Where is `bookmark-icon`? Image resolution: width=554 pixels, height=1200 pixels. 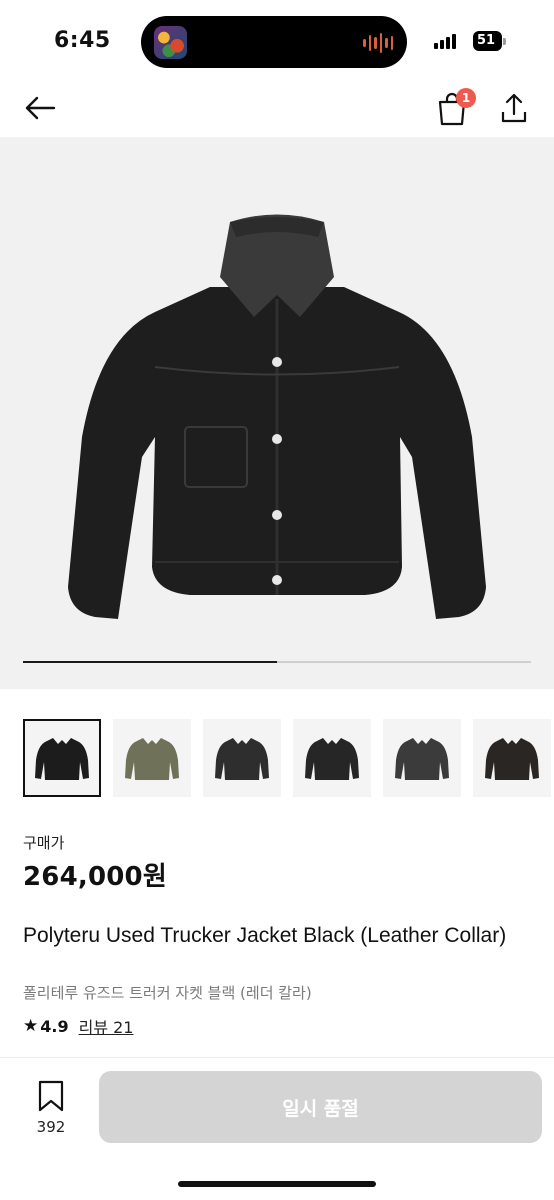
bookmark-icon is located at coordinates (51, 1096).